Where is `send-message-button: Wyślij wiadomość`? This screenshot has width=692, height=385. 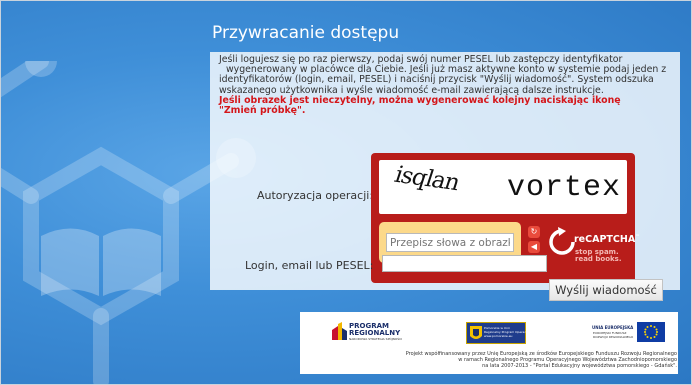 send-message-button: Wyślij wiadomość is located at coordinates (606, 290).